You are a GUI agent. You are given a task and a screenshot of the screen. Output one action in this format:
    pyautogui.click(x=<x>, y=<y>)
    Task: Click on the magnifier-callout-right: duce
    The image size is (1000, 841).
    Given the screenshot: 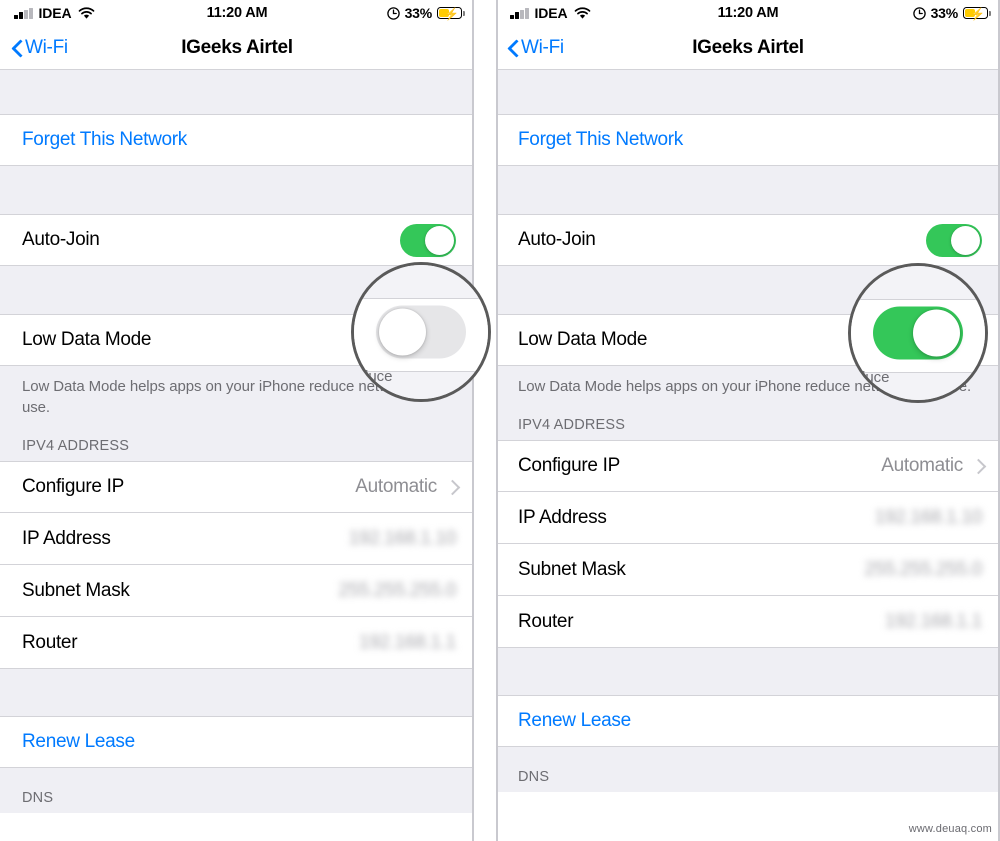 What is the action you would take?
    pyautogui.click(x=918, y=333)
    